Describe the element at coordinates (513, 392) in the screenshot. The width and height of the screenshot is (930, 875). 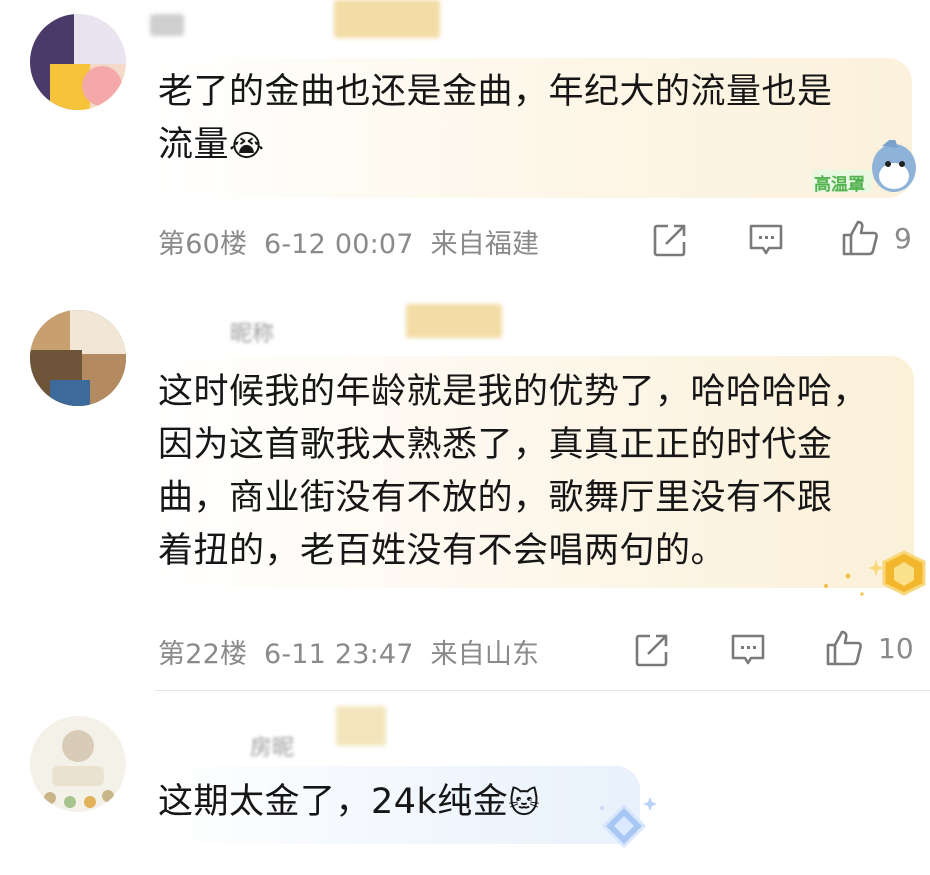
I see `comment-text-line: 这时候我的年龄就是我的优势了，哈哈哈哈，` at that location.